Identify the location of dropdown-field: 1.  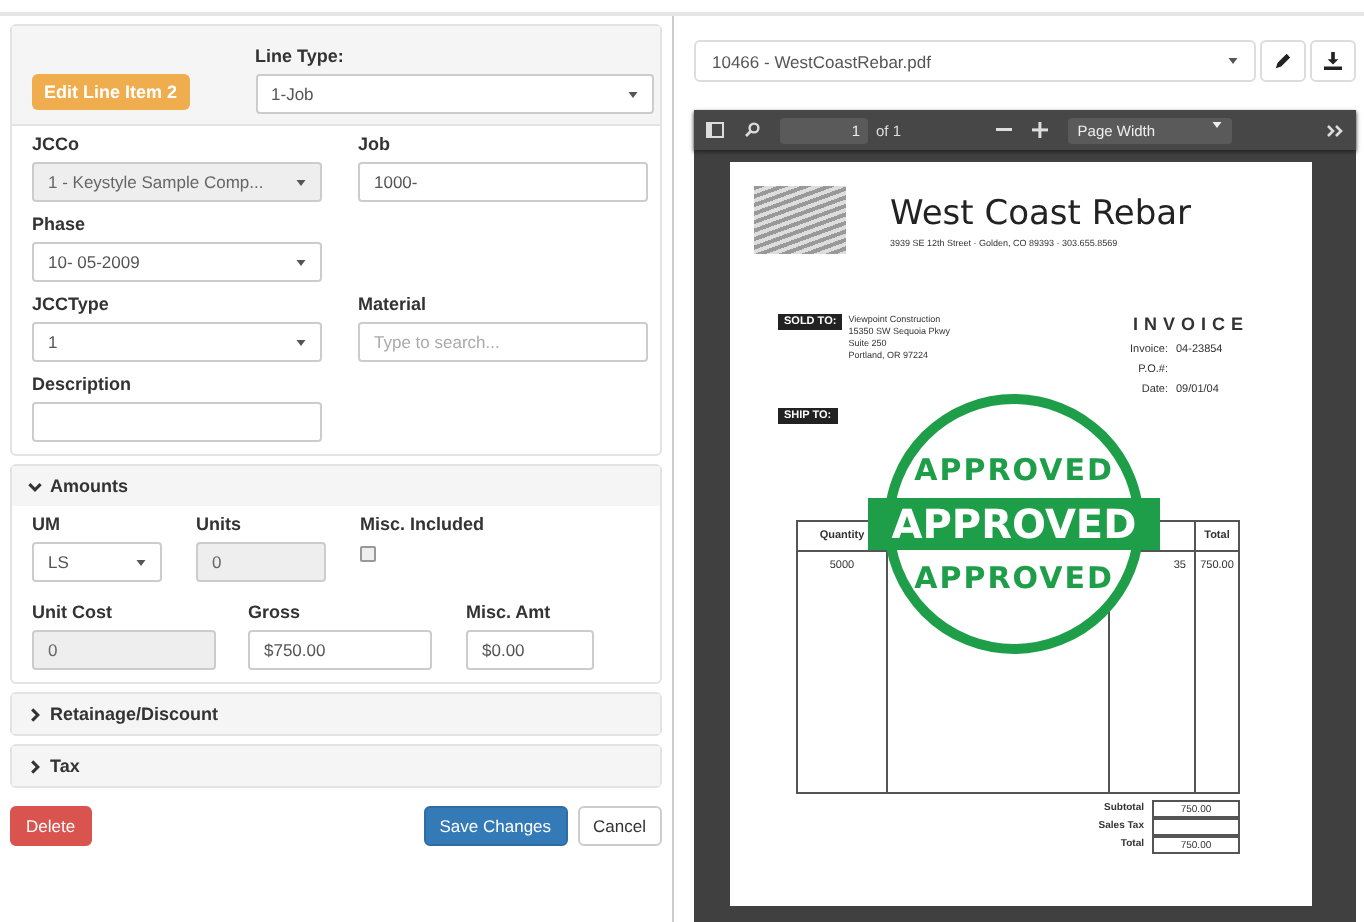
(177, 342).